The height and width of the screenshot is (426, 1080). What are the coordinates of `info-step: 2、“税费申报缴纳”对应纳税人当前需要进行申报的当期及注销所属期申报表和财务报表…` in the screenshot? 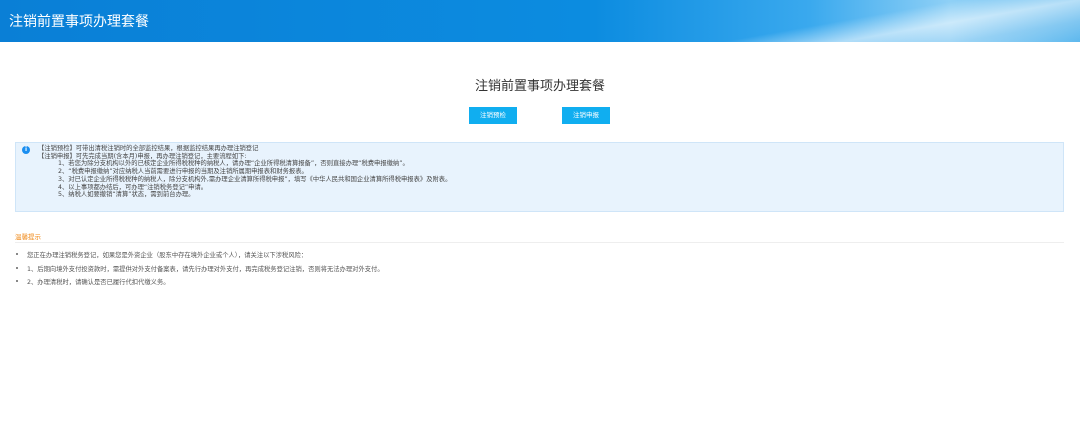 It's located at (183, 172).